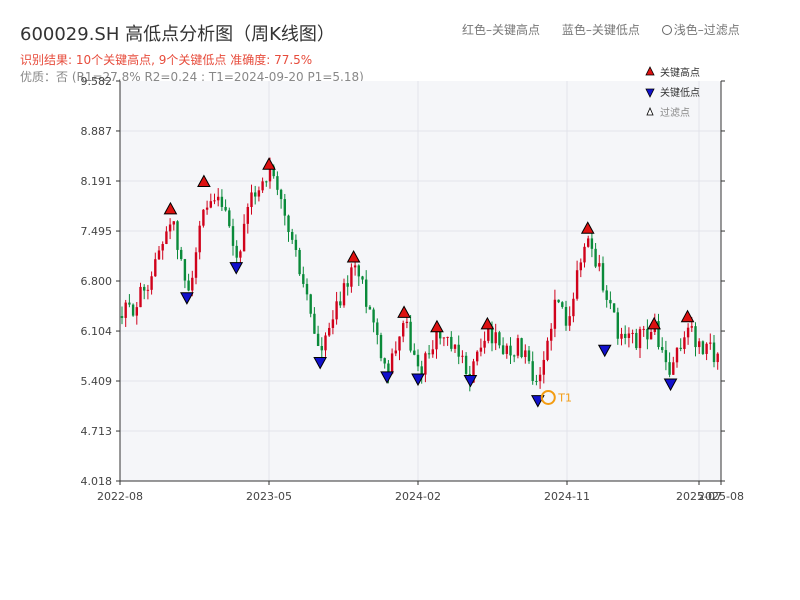  I want to click on y-tick-label: 8.887, so click(97, 131).